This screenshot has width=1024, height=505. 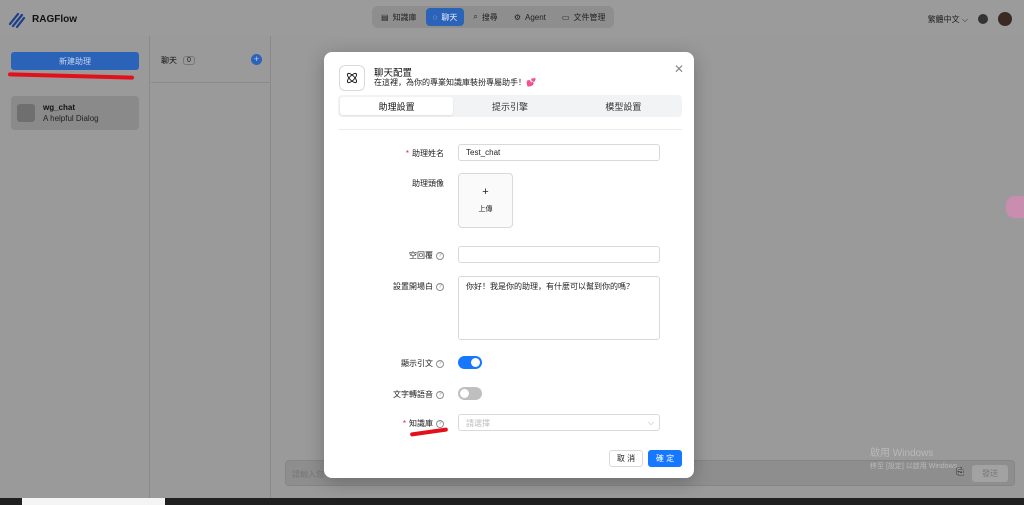 I want to click on tab-prompt-engine: 提示引擎, so click(x=509, y=106).